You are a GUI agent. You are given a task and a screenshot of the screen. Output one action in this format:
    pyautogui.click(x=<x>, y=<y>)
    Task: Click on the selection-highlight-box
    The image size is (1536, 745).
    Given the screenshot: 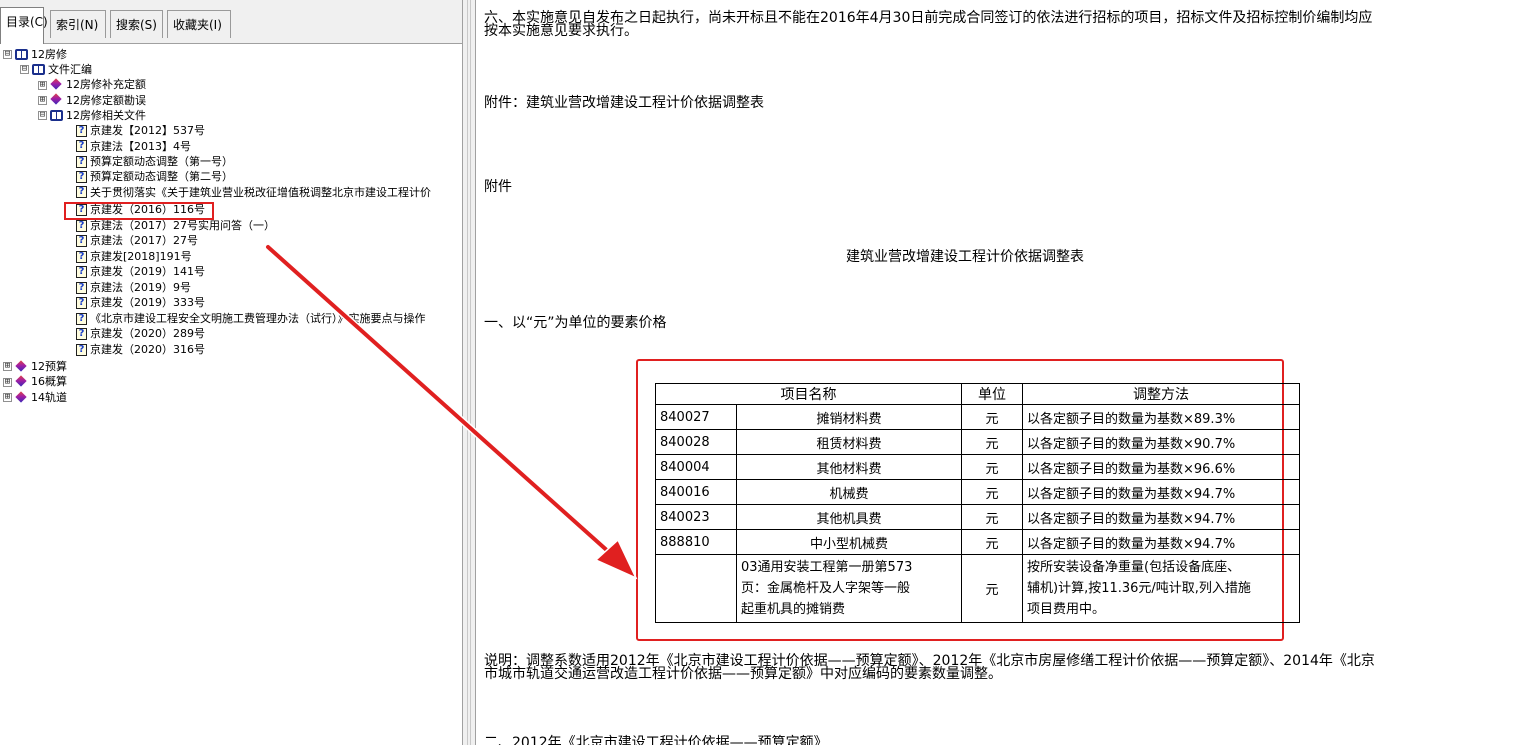 What is the action you would take?
    pyautogui.click(x=139, y=211)
    